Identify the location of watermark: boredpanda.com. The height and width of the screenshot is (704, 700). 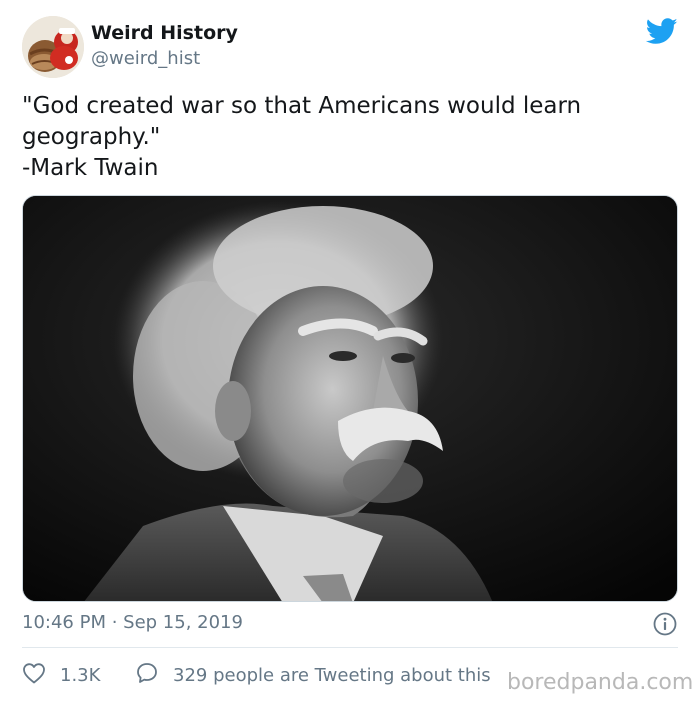
(600, 682).